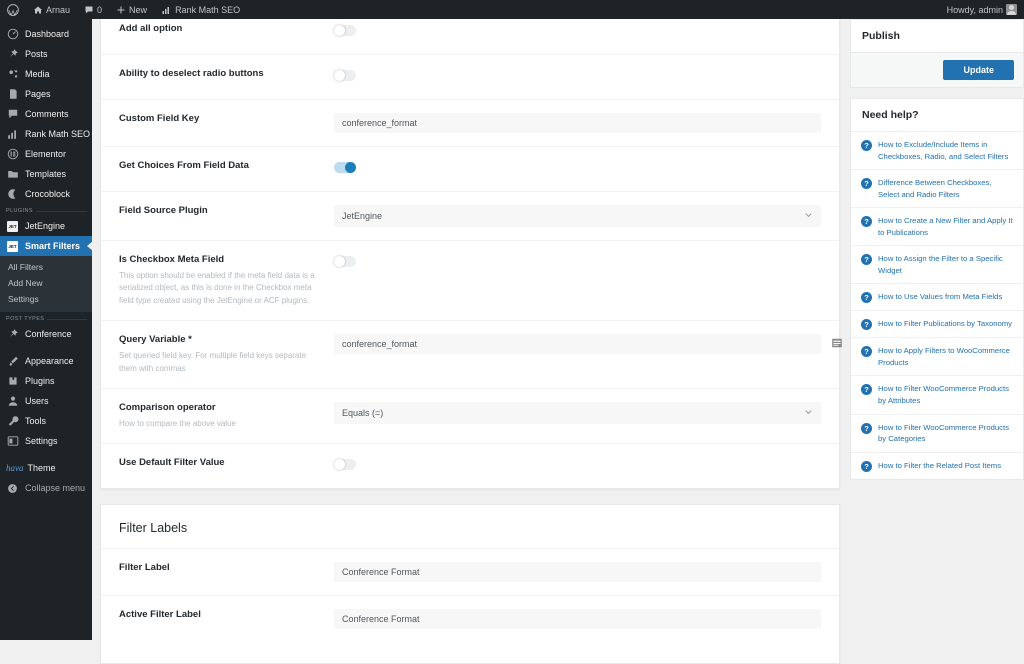 The width and height of the screenshot is (1024, 664). What do you see at coordinates (46, 154) in the screenshot?
I see `sidebar-item-elementor: Elementor` at bounding box center [46, 154].